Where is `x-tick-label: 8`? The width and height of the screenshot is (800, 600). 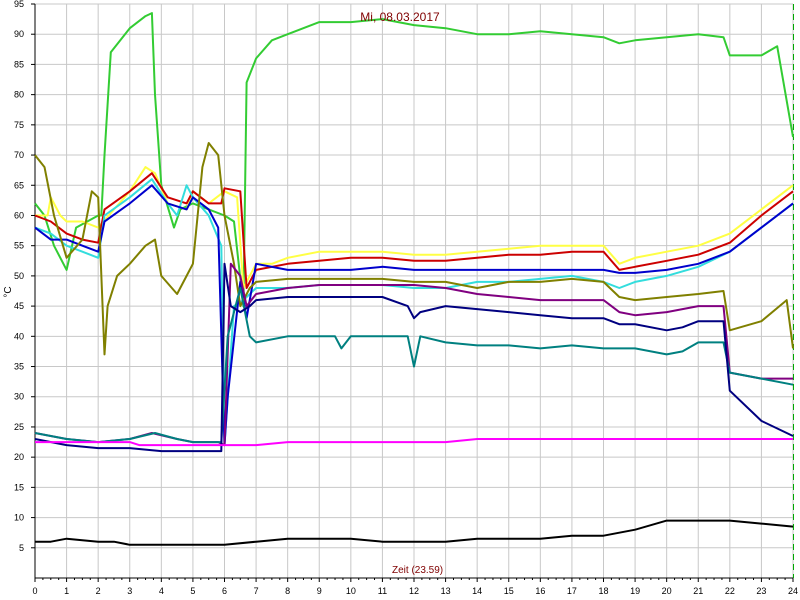 x-tick-label: 8 is located at coordinates (287, 591).